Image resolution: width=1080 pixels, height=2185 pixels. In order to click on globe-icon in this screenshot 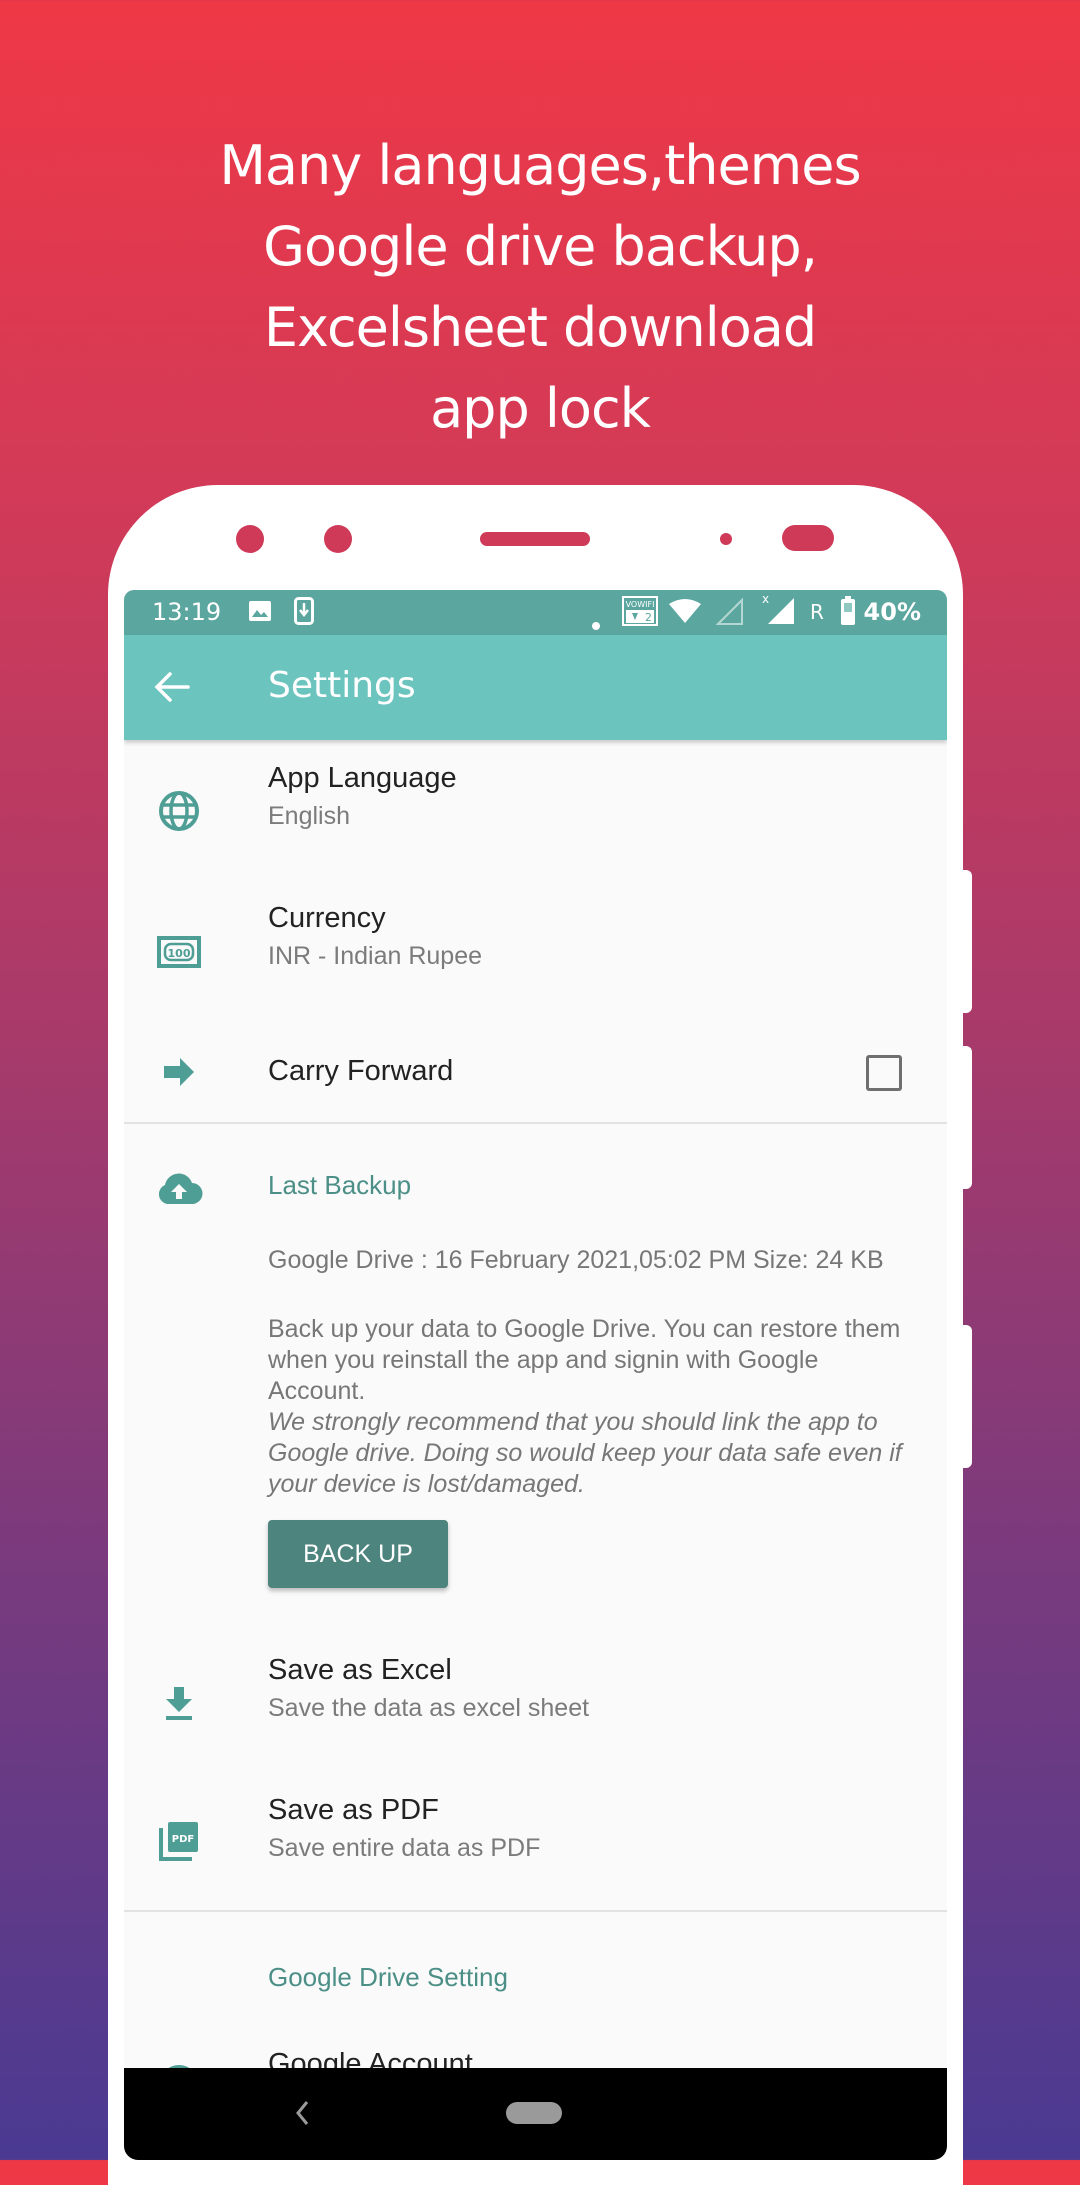, I will do `click(179, 811)`.